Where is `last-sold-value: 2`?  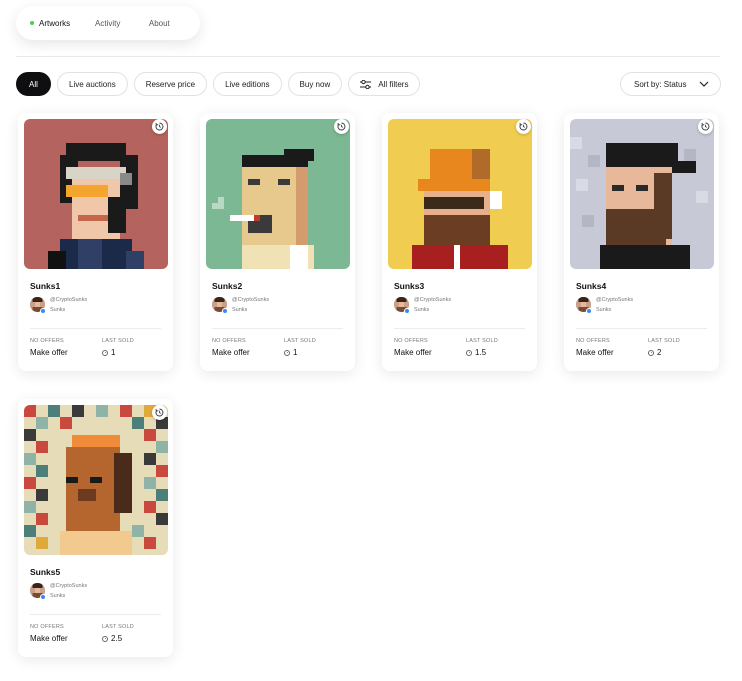 last-sold-value: 2 is located at coordinates (654, 352).